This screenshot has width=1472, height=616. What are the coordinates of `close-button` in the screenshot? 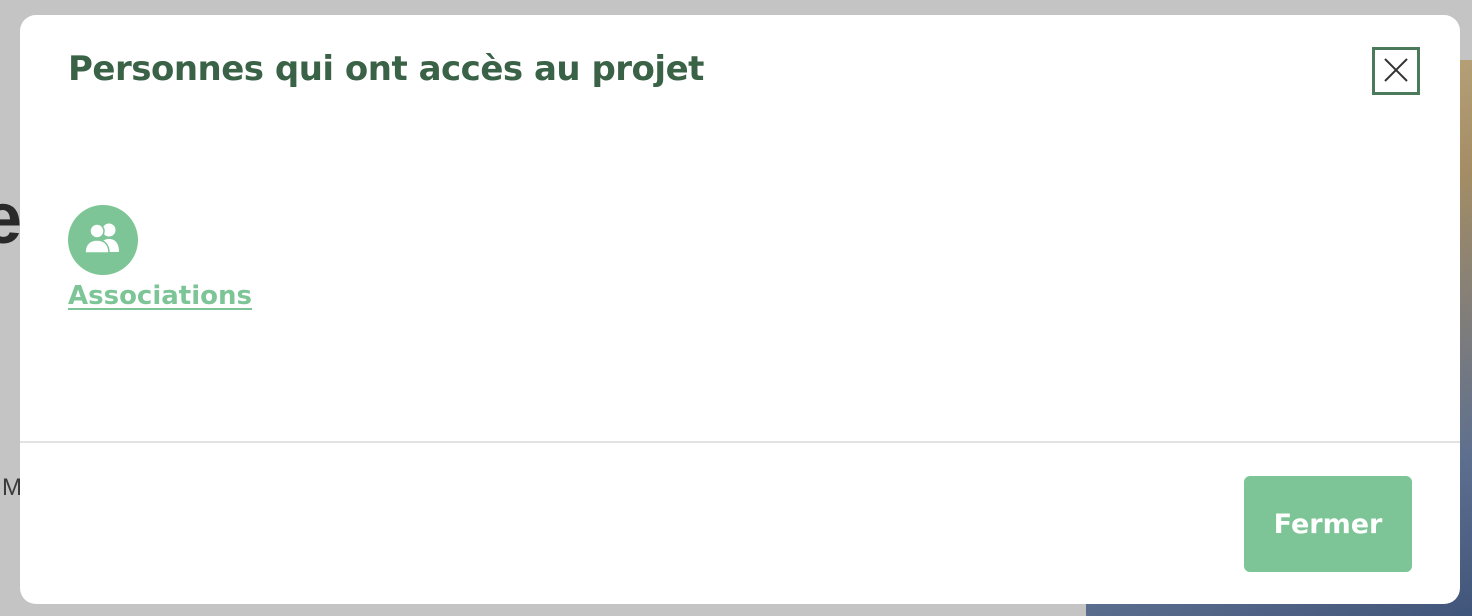 It's located at (1396, 71).